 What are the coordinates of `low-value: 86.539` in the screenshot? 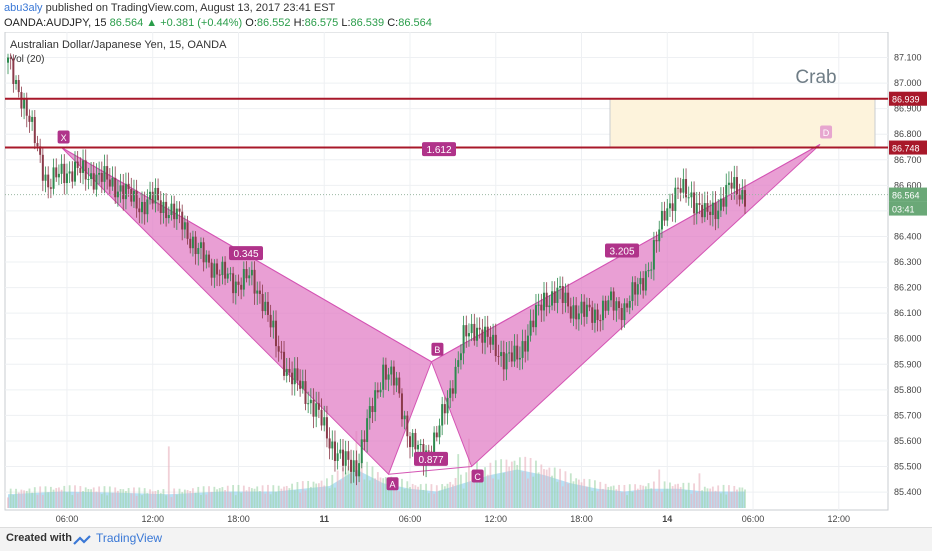 It's located at (367, 23).